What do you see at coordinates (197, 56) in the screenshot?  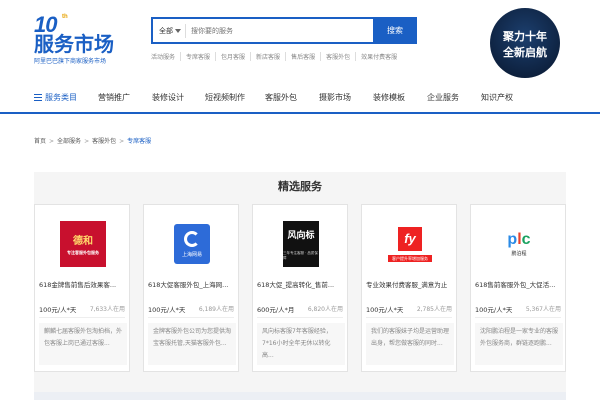 I see `hot-link: 专席客服` at bounding box center [197, 56].